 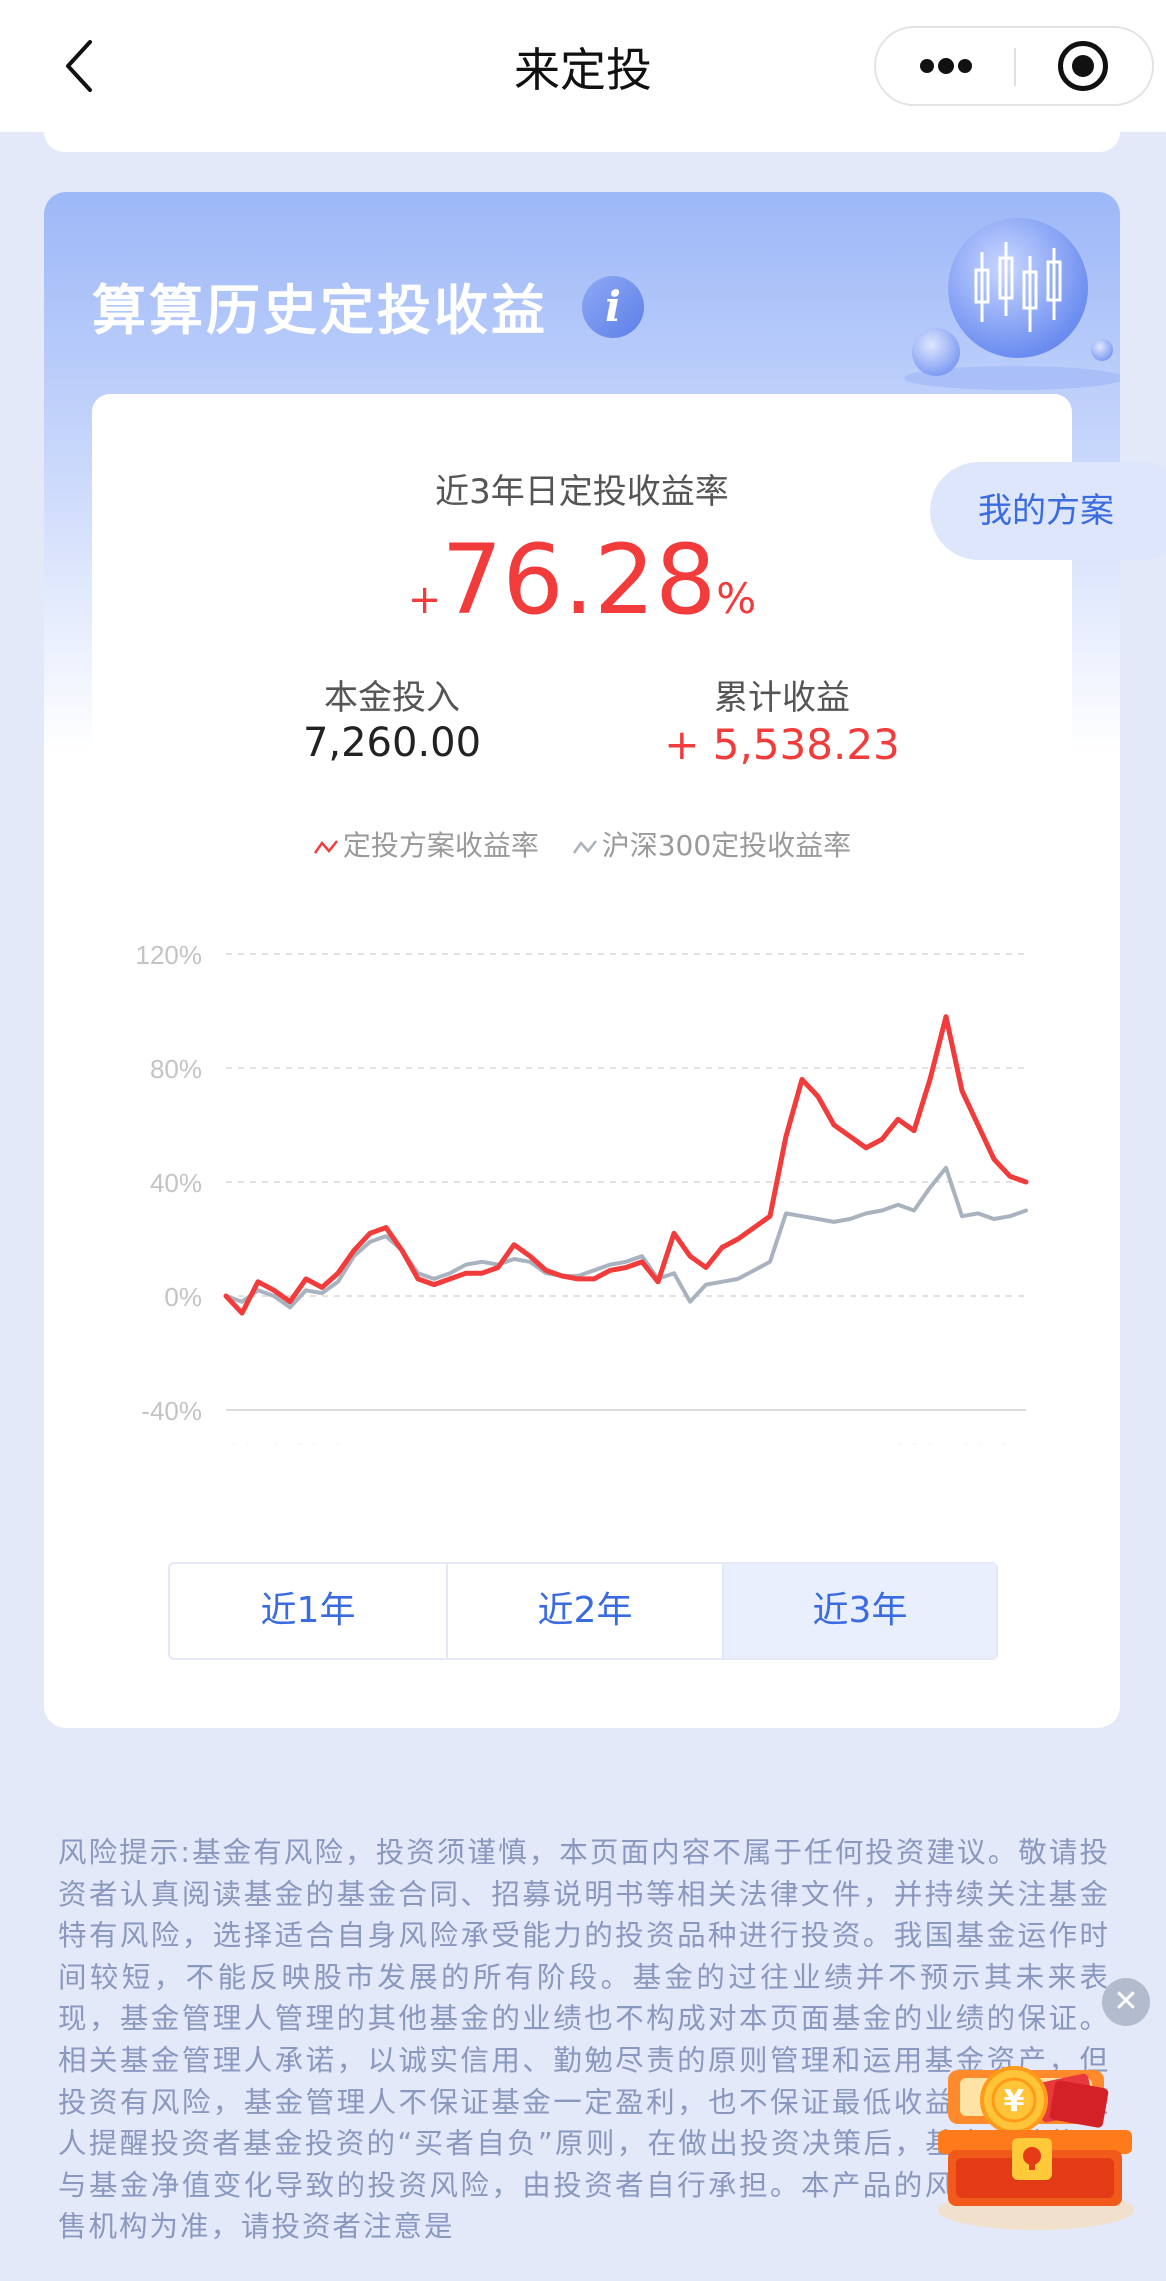 I want to click on candlestick-orb-icon, so click(x=1012, y=304).